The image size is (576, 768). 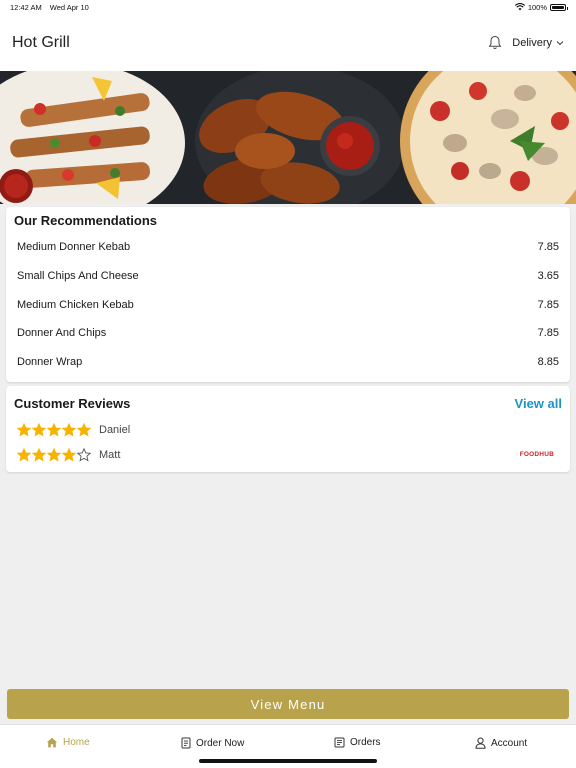 What do you see at coordinates (537, 7) in the screenshot?
I see `battery-percent: 100%` at bounding box center [537, 7].